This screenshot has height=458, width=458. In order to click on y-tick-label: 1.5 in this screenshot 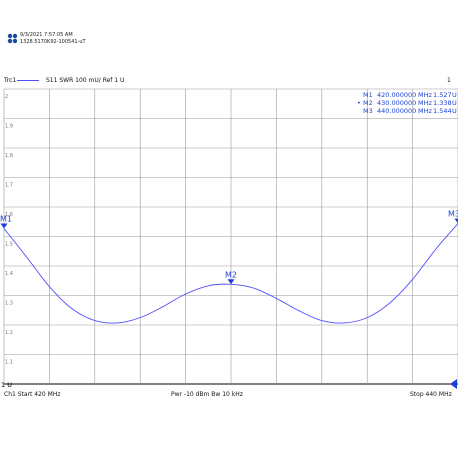, I will do `click(9, 245)`.